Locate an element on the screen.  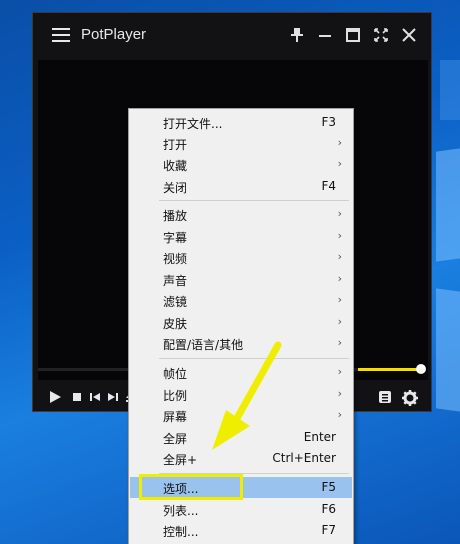
menu-item-control: 控制... F7 is located at coordinates (241, 530).